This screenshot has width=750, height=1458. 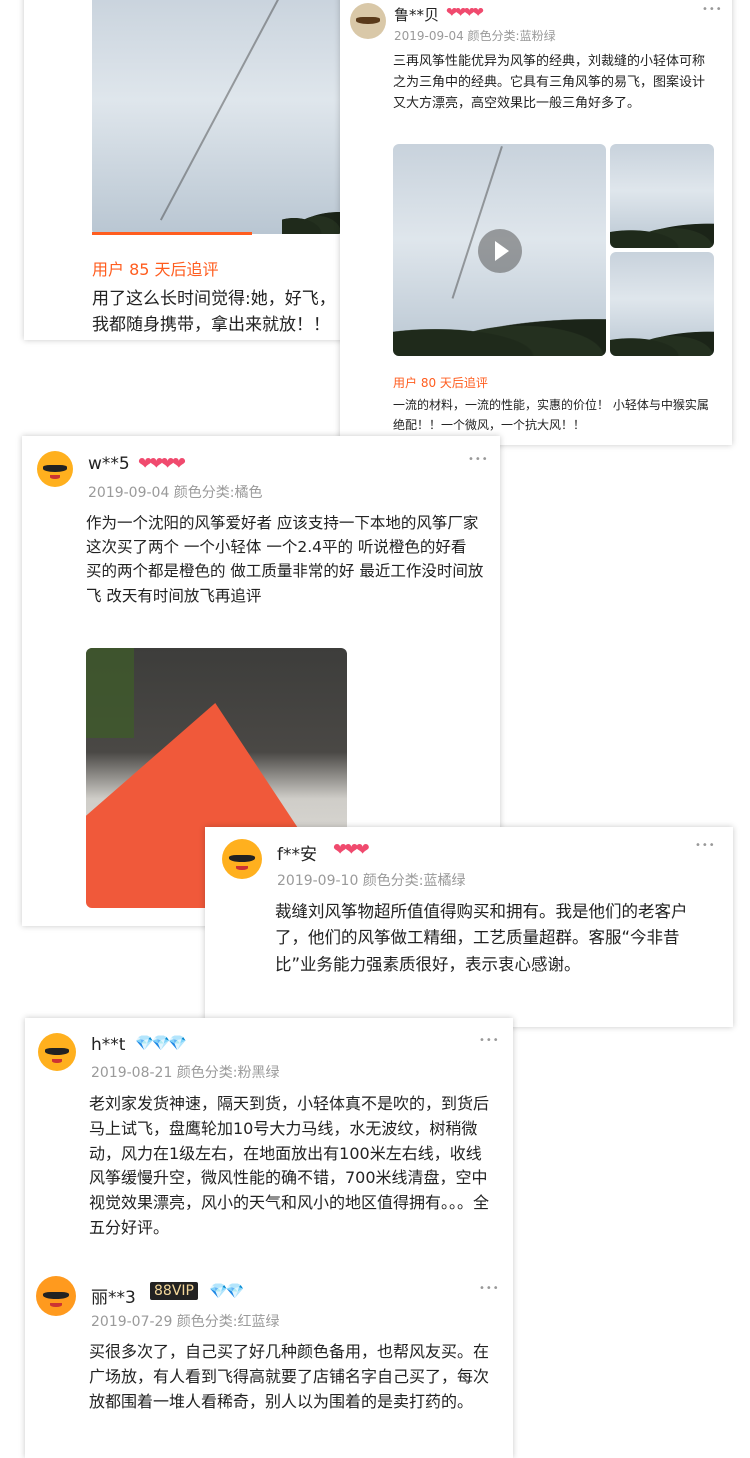 I want to click on review-video-thumbnail, so click(x=499, y=250).